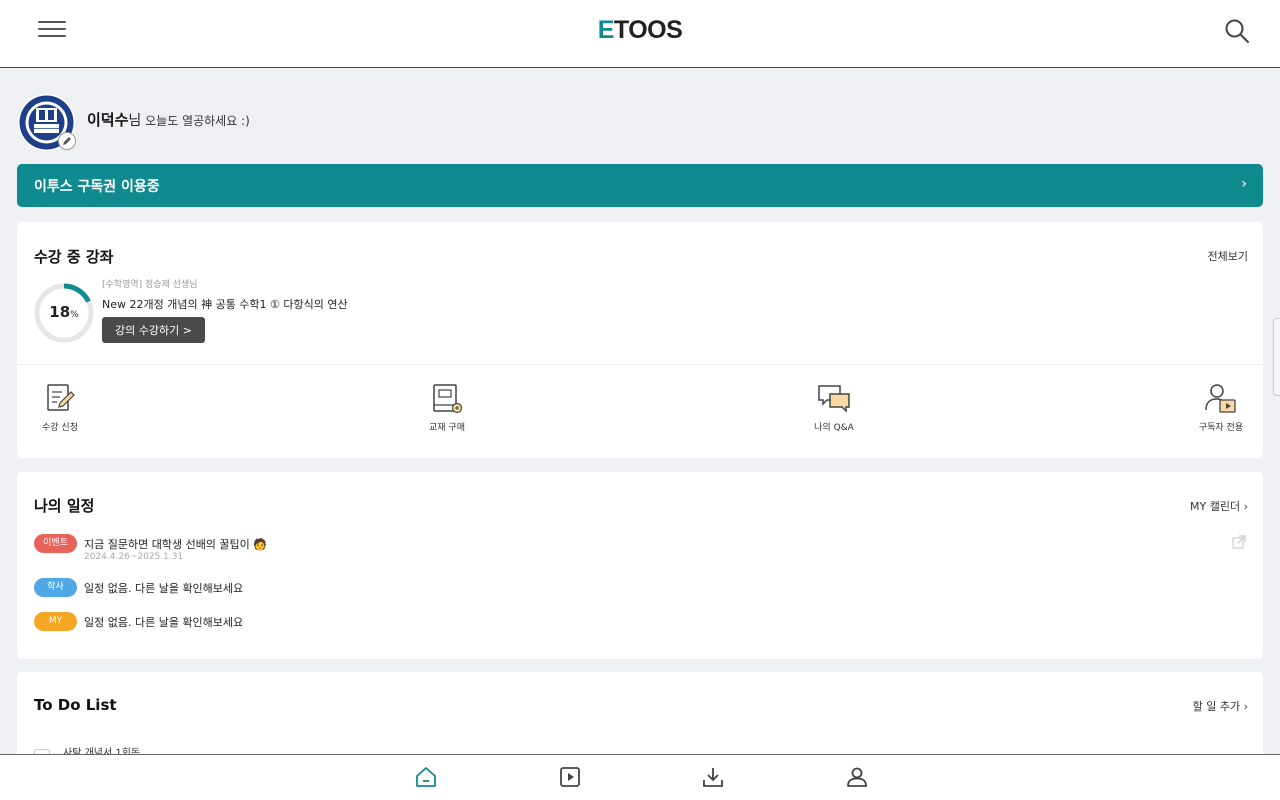  I want to click on external-link-icon, so click(1239, 542).